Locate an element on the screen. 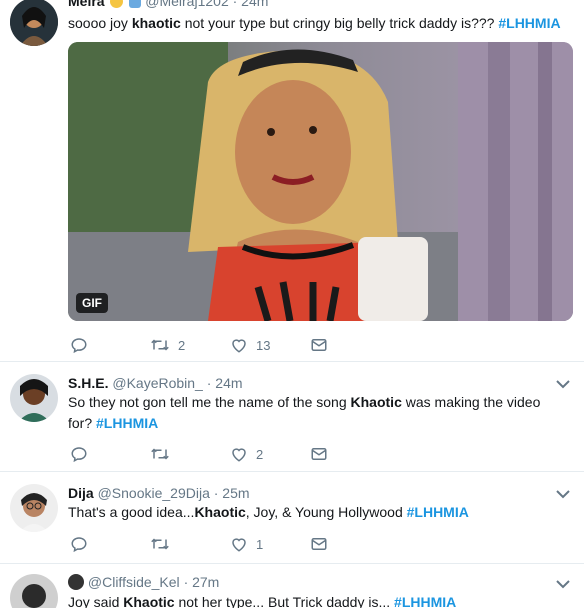 This screenshot has width=584, height=608. like-button: 2 is located at coordinates (246, 454).